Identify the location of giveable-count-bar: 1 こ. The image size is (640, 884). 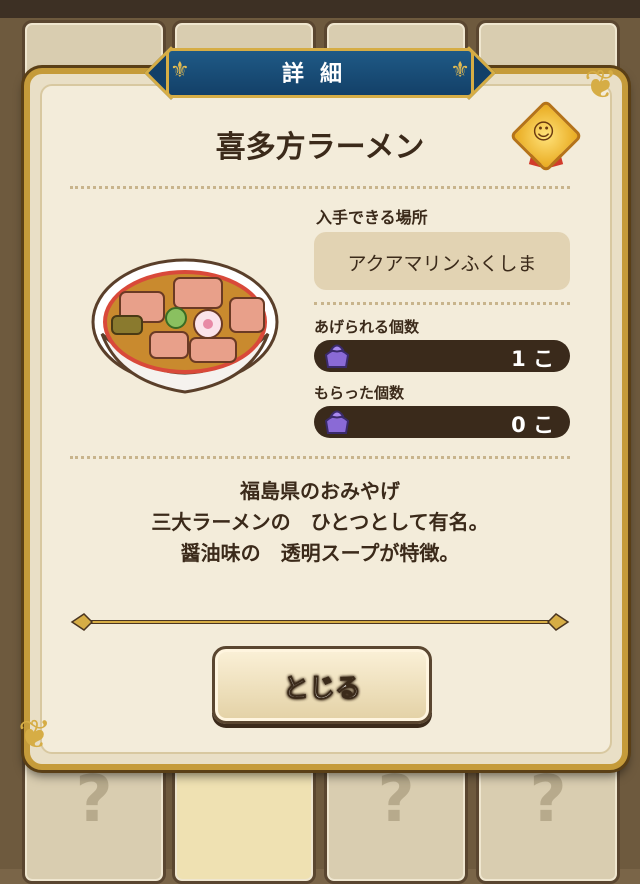
(442, 356).